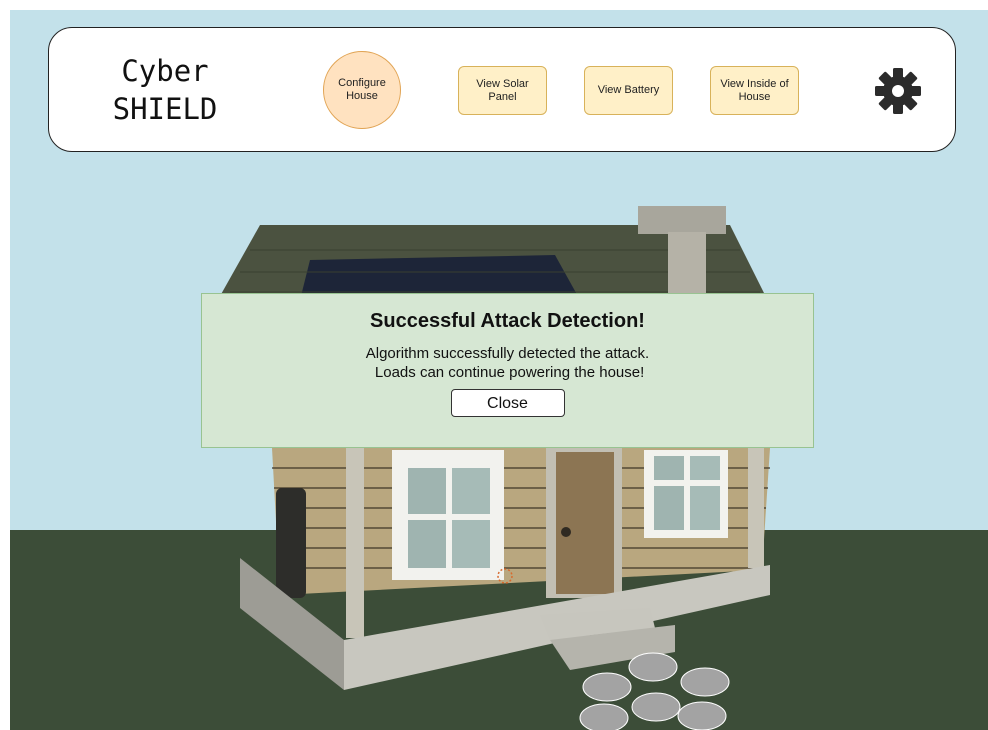  Describe the element at coordinates (898, 91) in the screenshot. I see `gear-icon` at that location.